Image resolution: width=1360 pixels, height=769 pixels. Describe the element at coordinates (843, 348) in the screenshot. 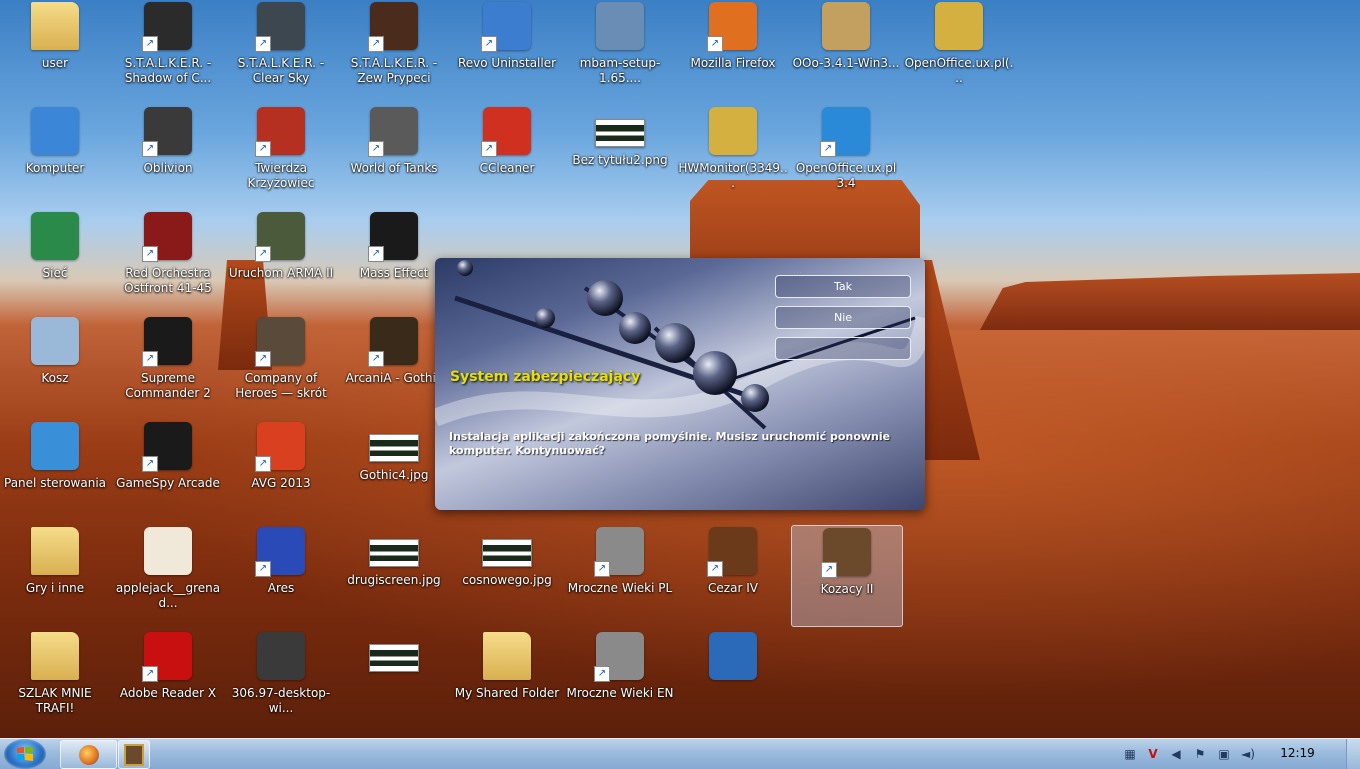

I see `third-button` at that location.